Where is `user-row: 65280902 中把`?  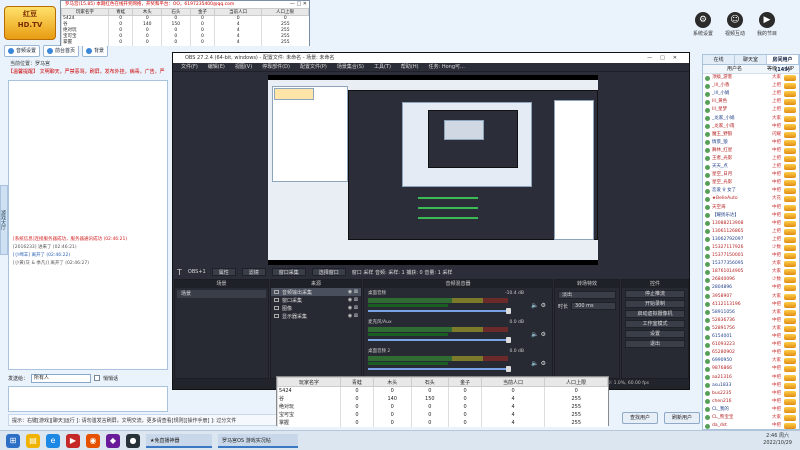 user-row: 65280902 中把 is located at coordinates (751, 353).